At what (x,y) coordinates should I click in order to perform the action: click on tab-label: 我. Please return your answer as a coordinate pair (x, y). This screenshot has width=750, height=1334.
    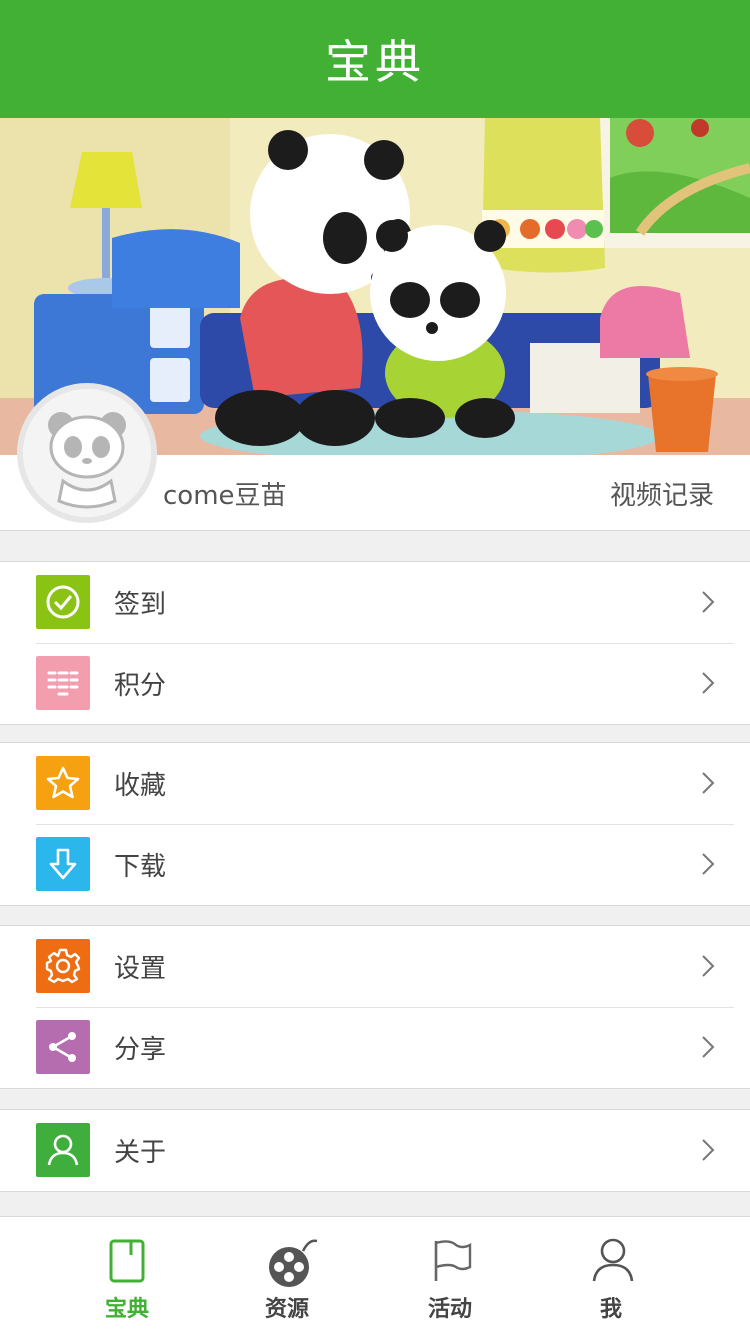
    Looking at the image, I should click on (610, 1309).